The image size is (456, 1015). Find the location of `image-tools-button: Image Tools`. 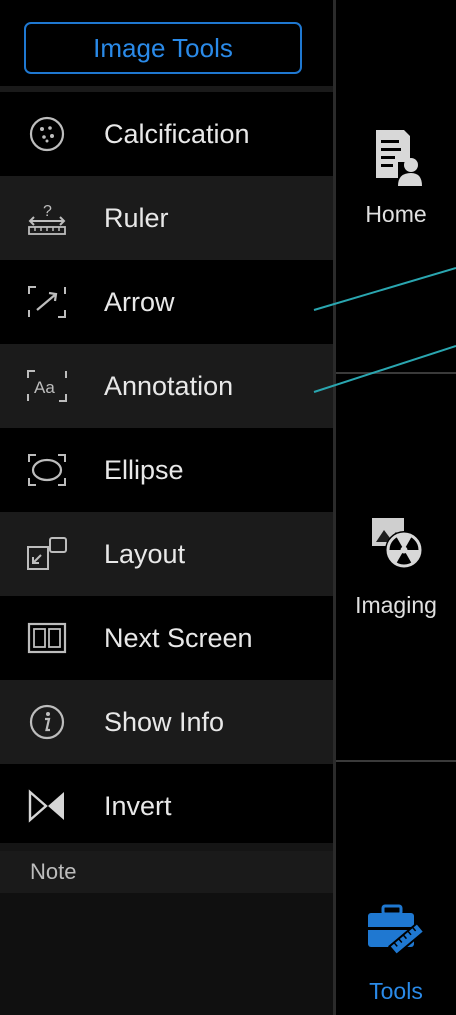

image-tools-button: Image Tools is located at coordinates (163, 48).